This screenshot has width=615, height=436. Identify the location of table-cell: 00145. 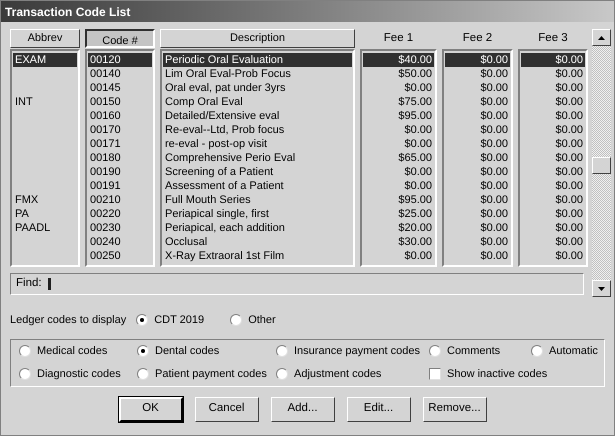
(120, 88).